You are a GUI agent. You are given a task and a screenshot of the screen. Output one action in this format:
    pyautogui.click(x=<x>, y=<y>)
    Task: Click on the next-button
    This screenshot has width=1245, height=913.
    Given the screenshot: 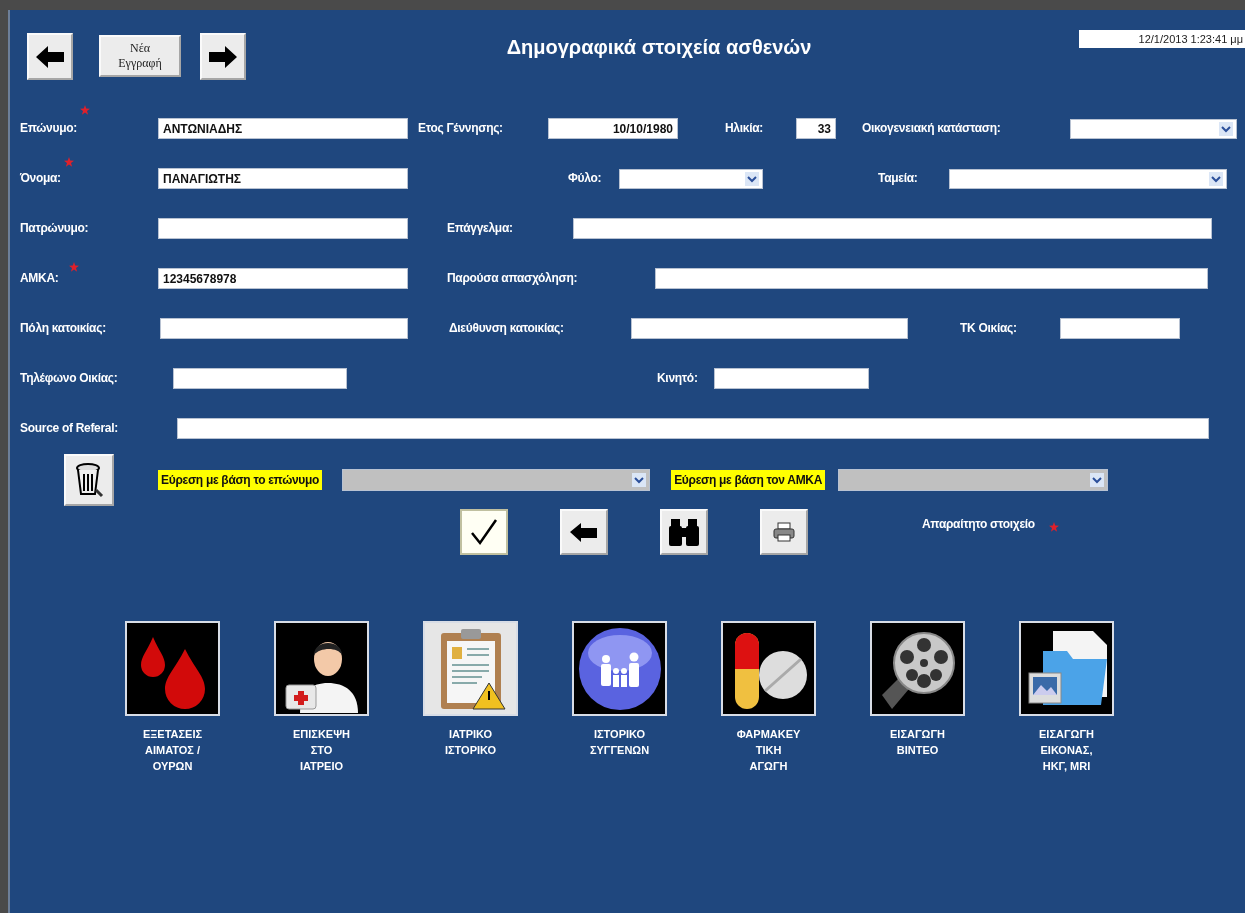 What is the action you would take?
    pyautogui.click(x=223, y=56)
    